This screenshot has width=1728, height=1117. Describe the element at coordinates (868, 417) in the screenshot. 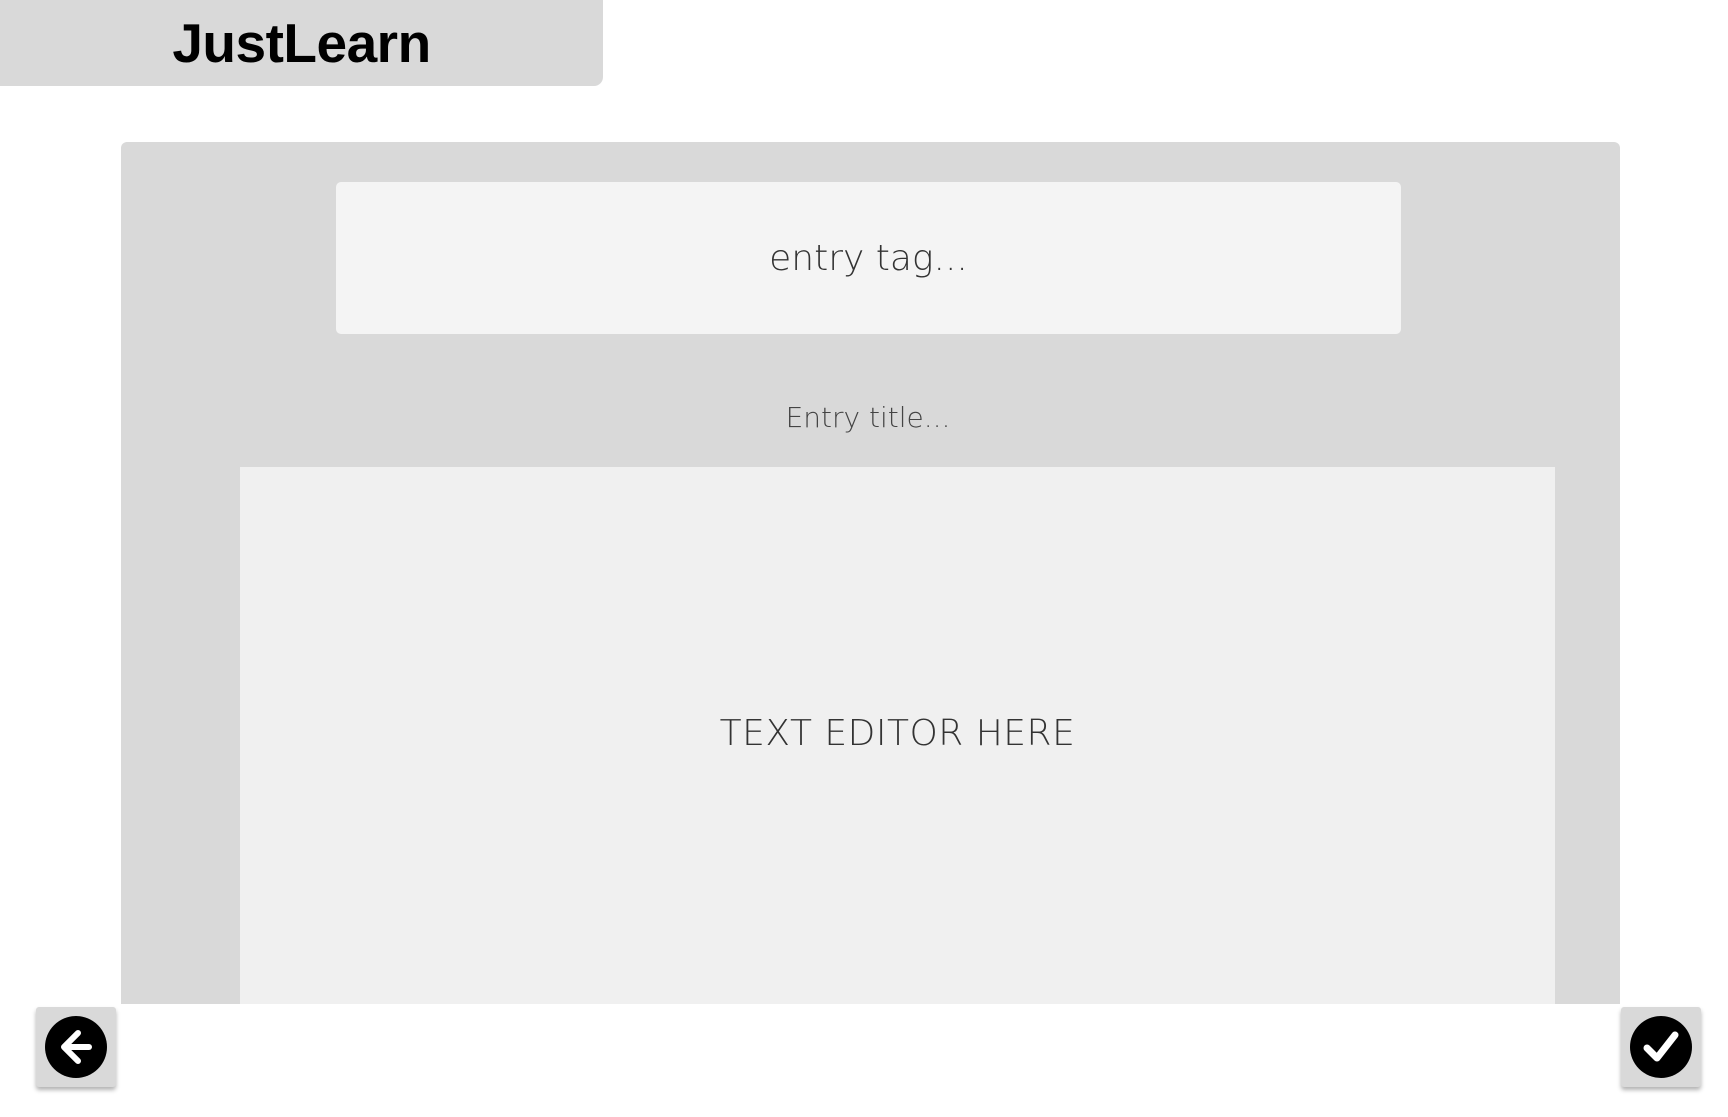

I see `entry-title-input` at that location.